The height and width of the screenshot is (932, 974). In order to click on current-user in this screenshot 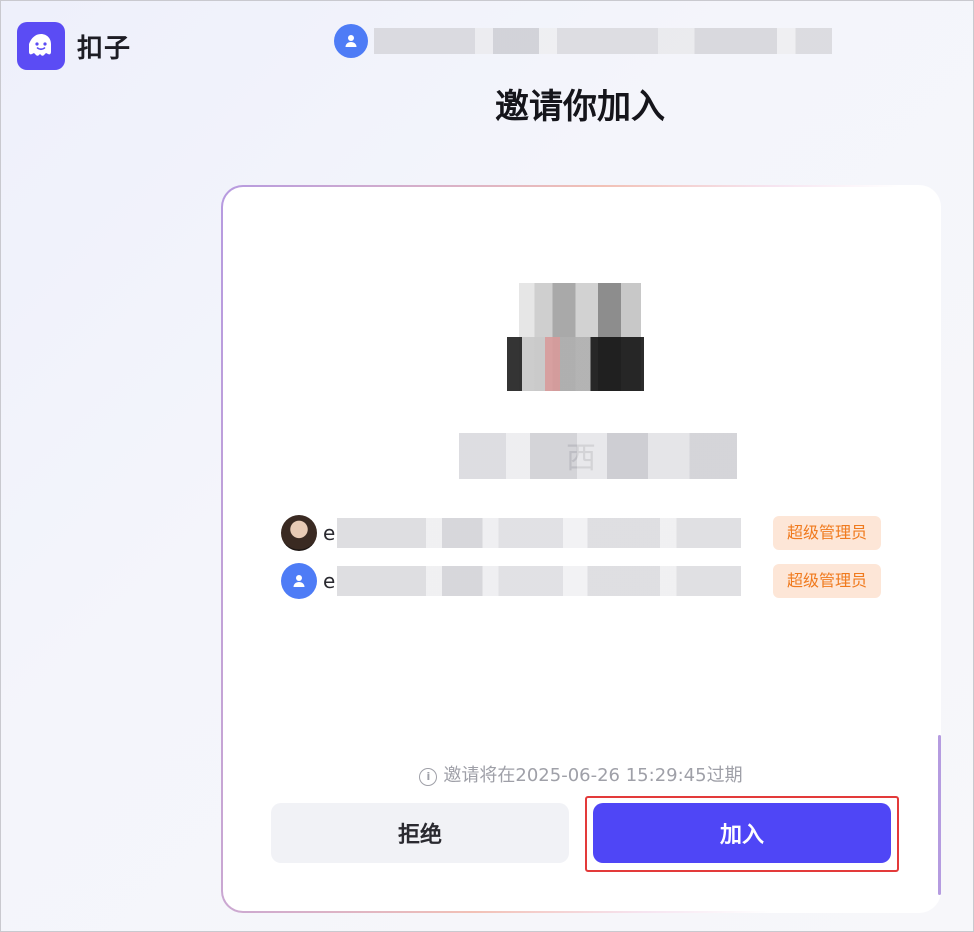, I will do `click(583, 41)`.